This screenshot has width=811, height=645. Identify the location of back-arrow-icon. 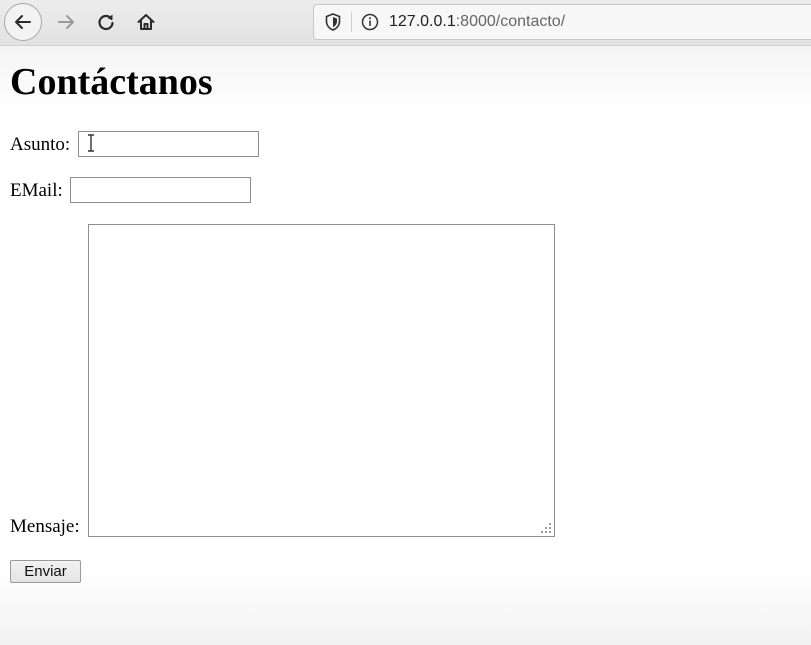
(23, 22).